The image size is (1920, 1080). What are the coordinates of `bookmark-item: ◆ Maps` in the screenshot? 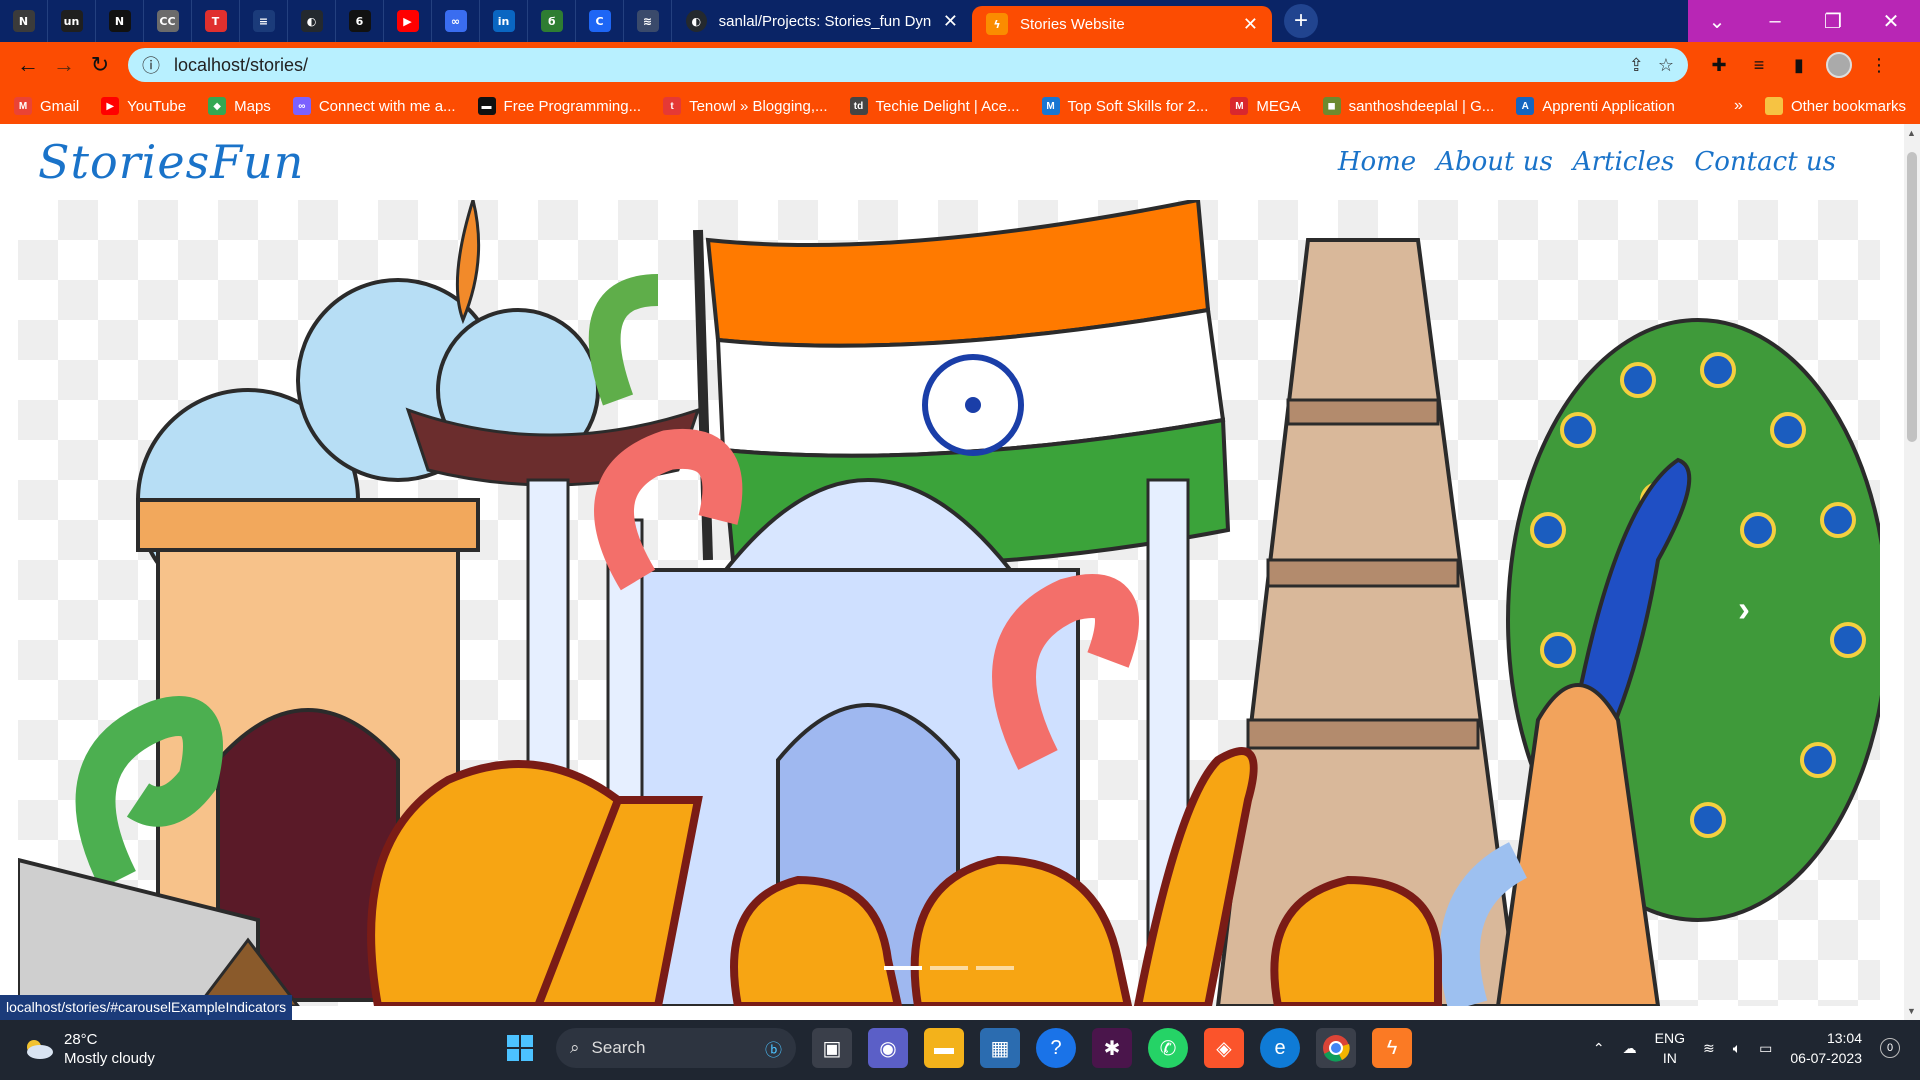 It's located at (239, 106).